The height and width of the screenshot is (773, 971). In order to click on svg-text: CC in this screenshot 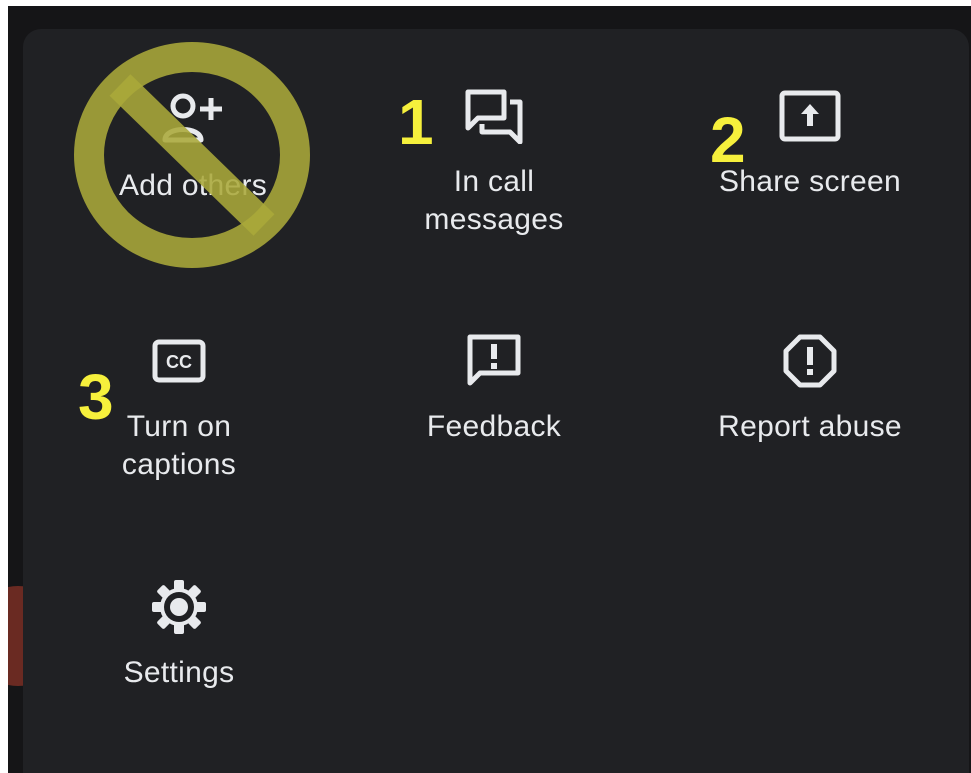, I will do `click(179, 362)`.